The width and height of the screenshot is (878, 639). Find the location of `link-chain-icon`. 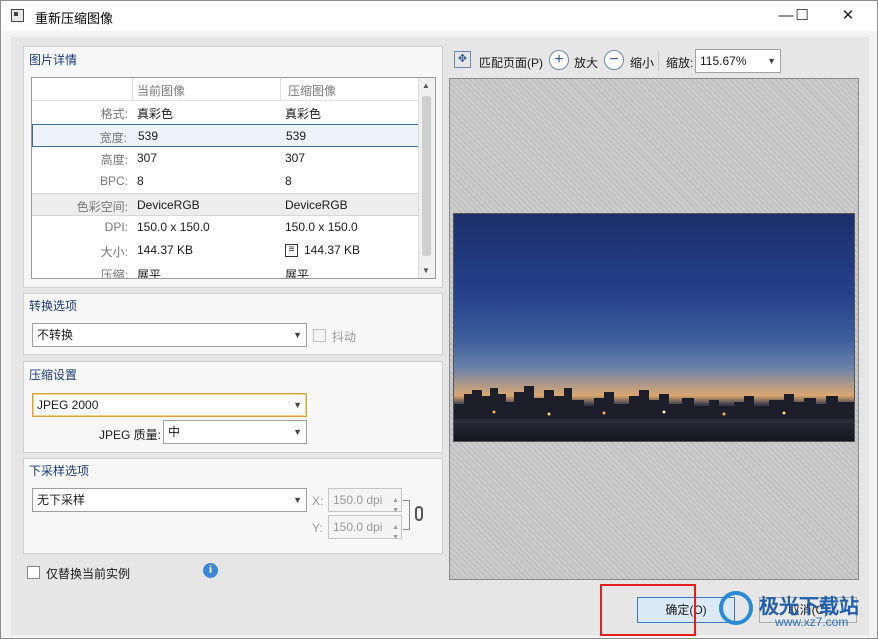

link-chain-icon is located at coordinates (419, 513).